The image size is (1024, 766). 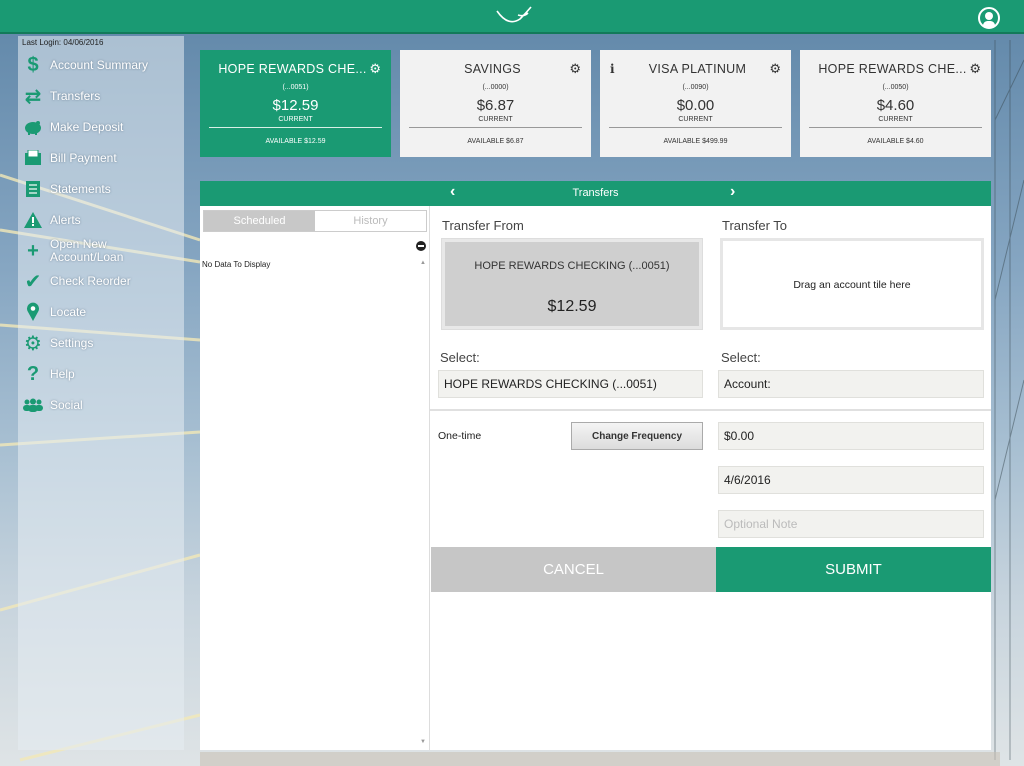 I want to click on bird-logo-icon, so click(x=514, y=14).